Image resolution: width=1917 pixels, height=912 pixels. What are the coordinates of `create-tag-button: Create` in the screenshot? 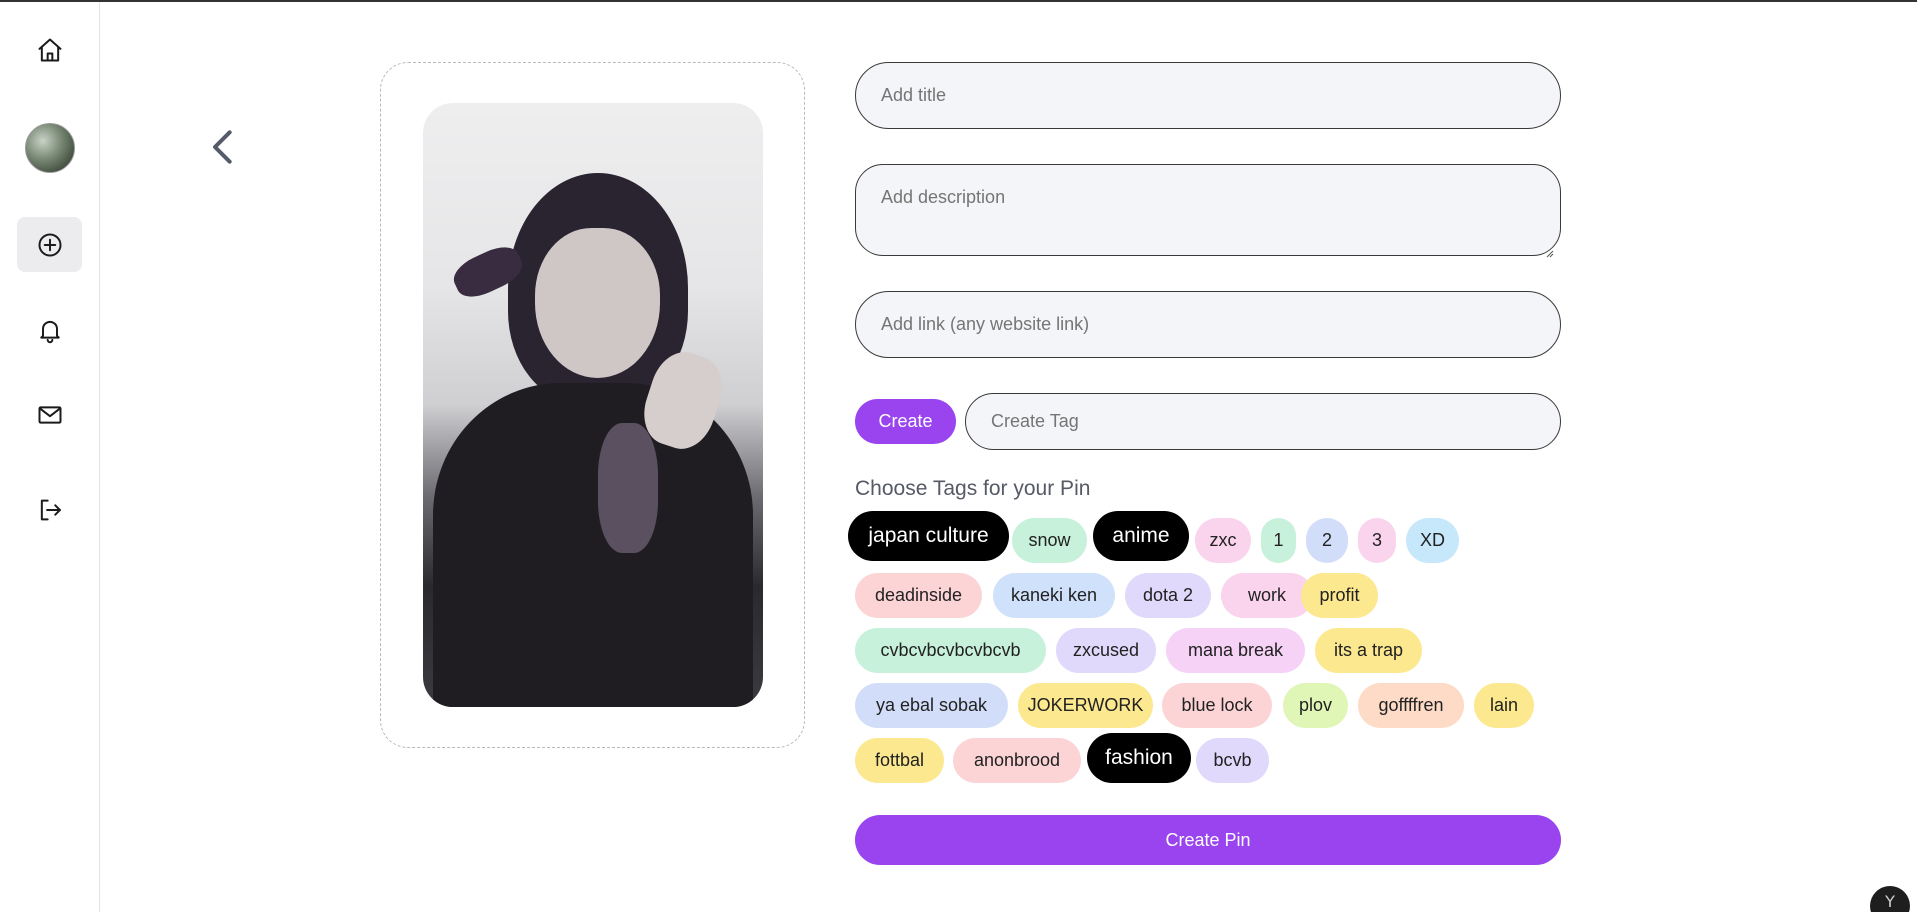 It's located at (905, 421).